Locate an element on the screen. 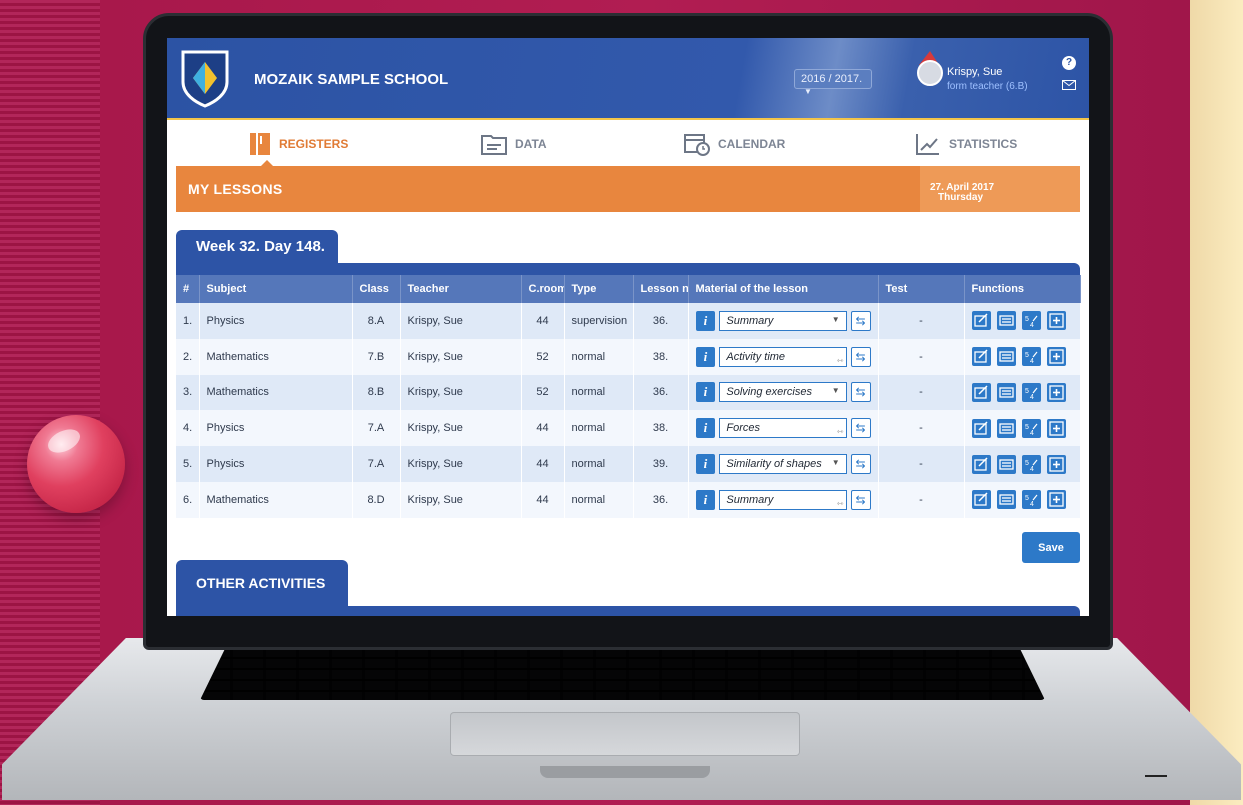 The image size is (1243, 805). material-dropdown: Solving exercises ▼ is located at coordinates (783, 392).